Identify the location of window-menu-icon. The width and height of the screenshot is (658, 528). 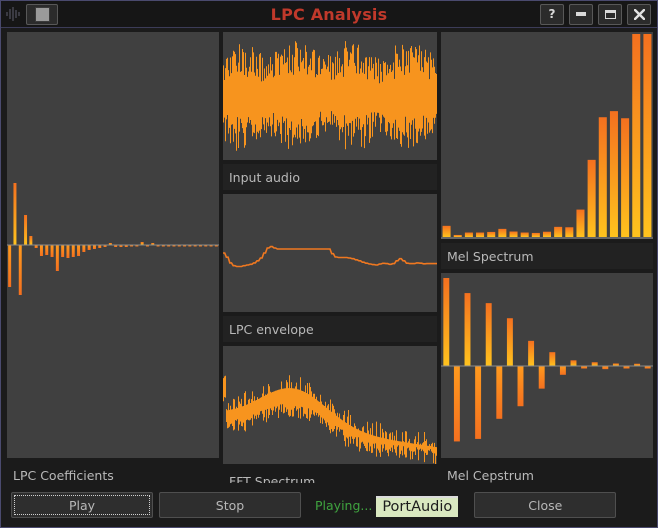
(42, 14).